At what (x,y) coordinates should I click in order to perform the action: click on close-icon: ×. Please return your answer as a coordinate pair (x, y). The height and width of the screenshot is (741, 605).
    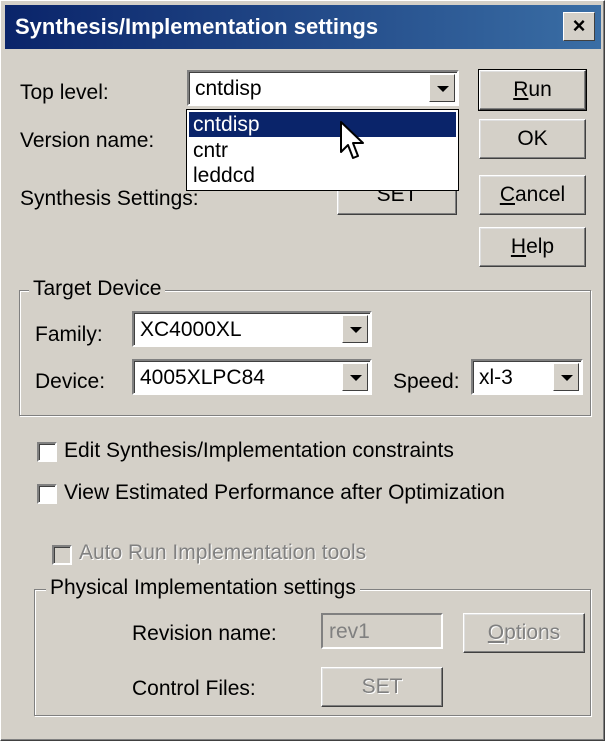
    Looking at the image, I should click on (579, 25).